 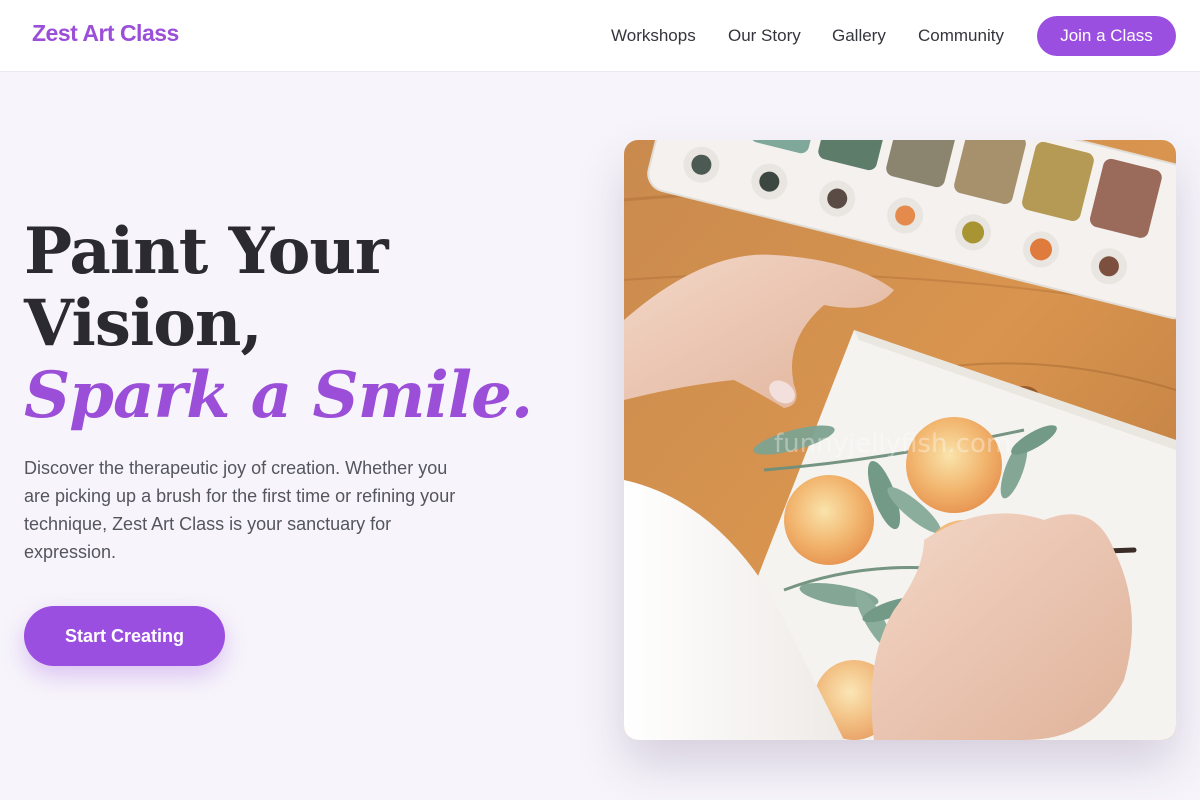 What do you see at coordinates (143, 323) in the screenshot?
I see `headline-line-2: Vision,` at bounding box center [143, 323].